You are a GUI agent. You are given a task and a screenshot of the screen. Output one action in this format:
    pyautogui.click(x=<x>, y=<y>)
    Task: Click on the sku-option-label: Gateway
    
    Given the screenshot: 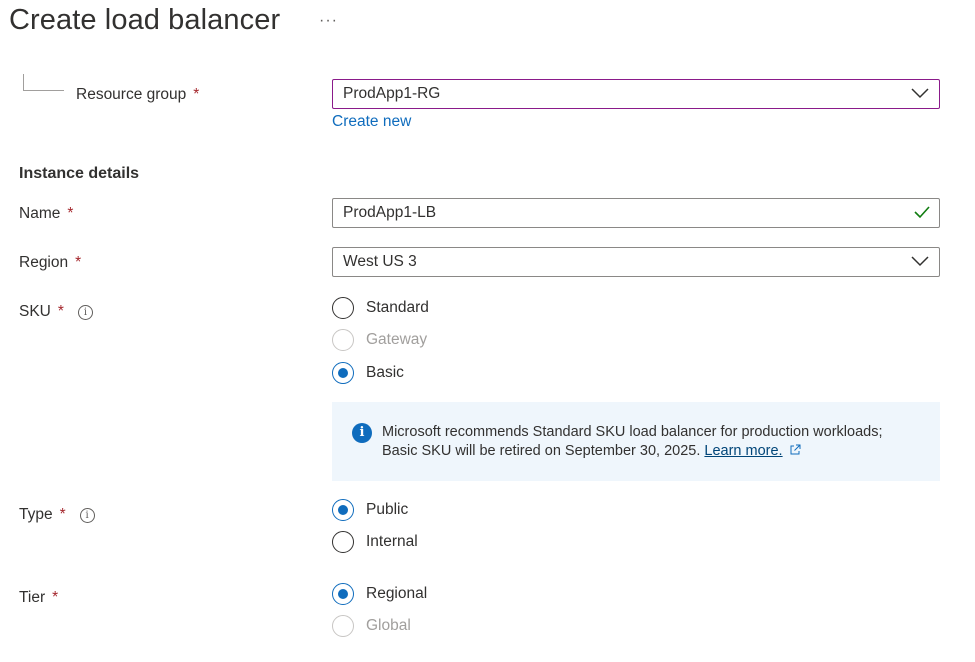 What is the action you would take?
    pyautogui.click(x=397, y=339)
    